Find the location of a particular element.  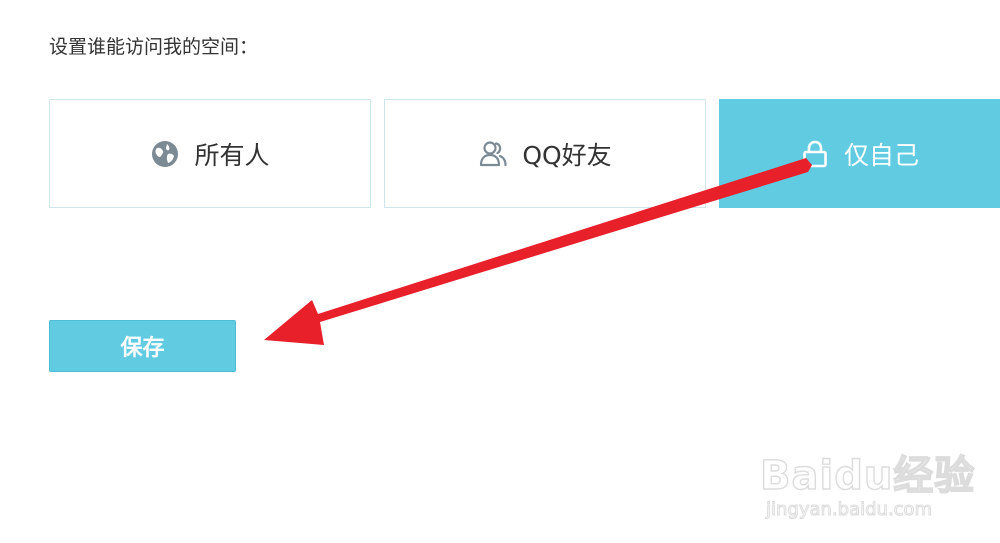

watermark-url: jingyan.baidu.com is located at coordinates (849, 510).